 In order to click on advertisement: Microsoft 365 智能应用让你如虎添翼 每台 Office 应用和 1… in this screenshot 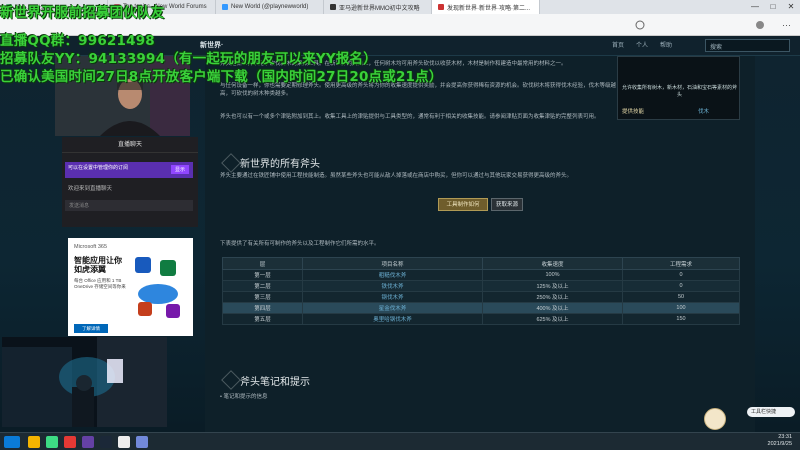, I will do `click(130, 287)`.